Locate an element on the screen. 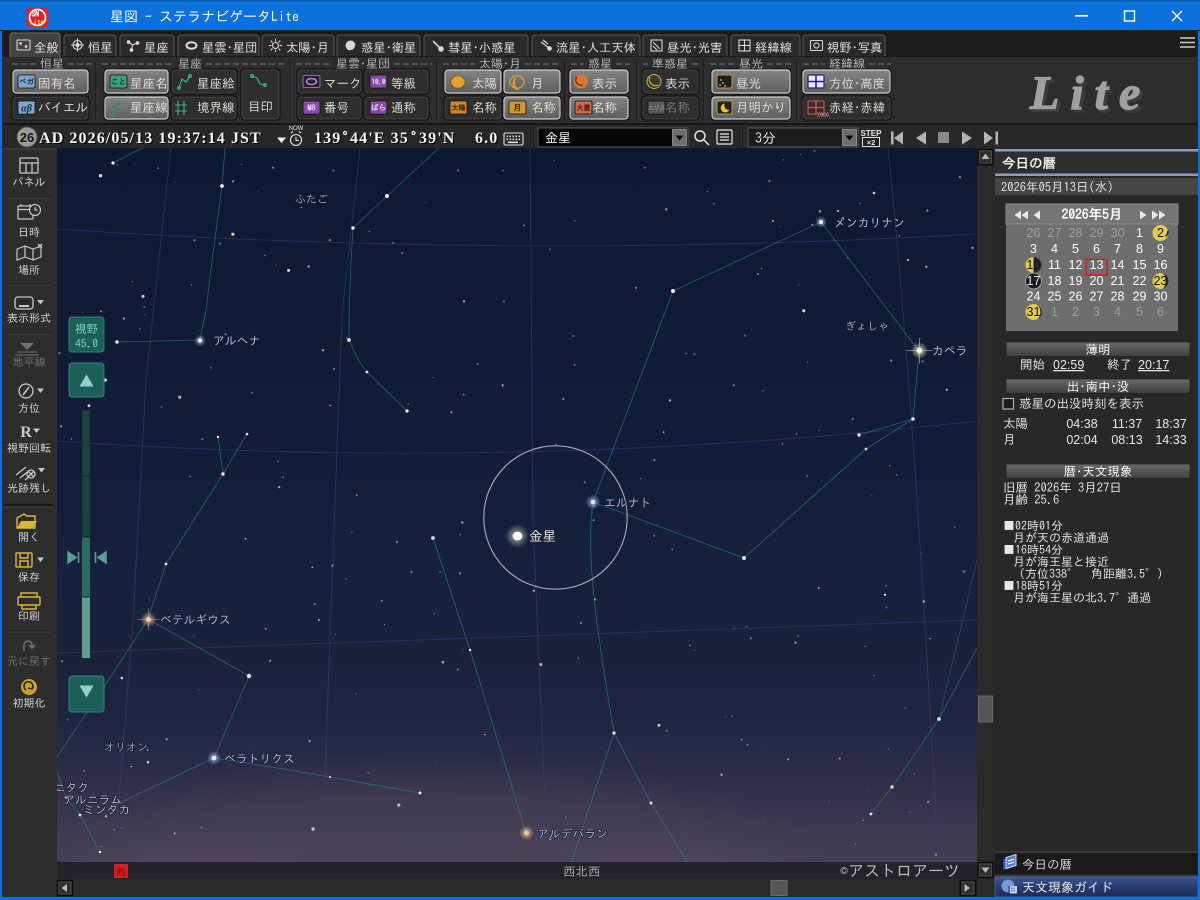 The image size is (1200, 900). svg-text: 7 is located at coordinates (1117, 249).